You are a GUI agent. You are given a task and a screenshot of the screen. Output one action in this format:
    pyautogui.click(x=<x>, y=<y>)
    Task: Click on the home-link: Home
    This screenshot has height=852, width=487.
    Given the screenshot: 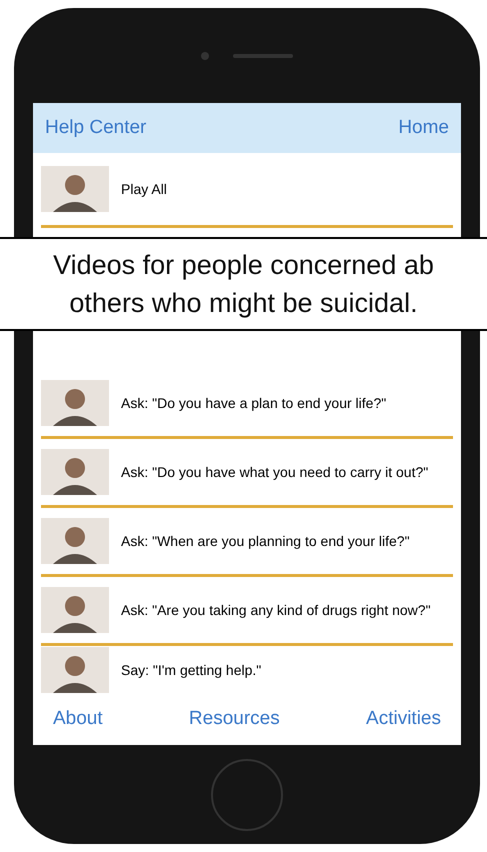 What is the action you would take?
    pyautogui.click(x=423, y=128)
    